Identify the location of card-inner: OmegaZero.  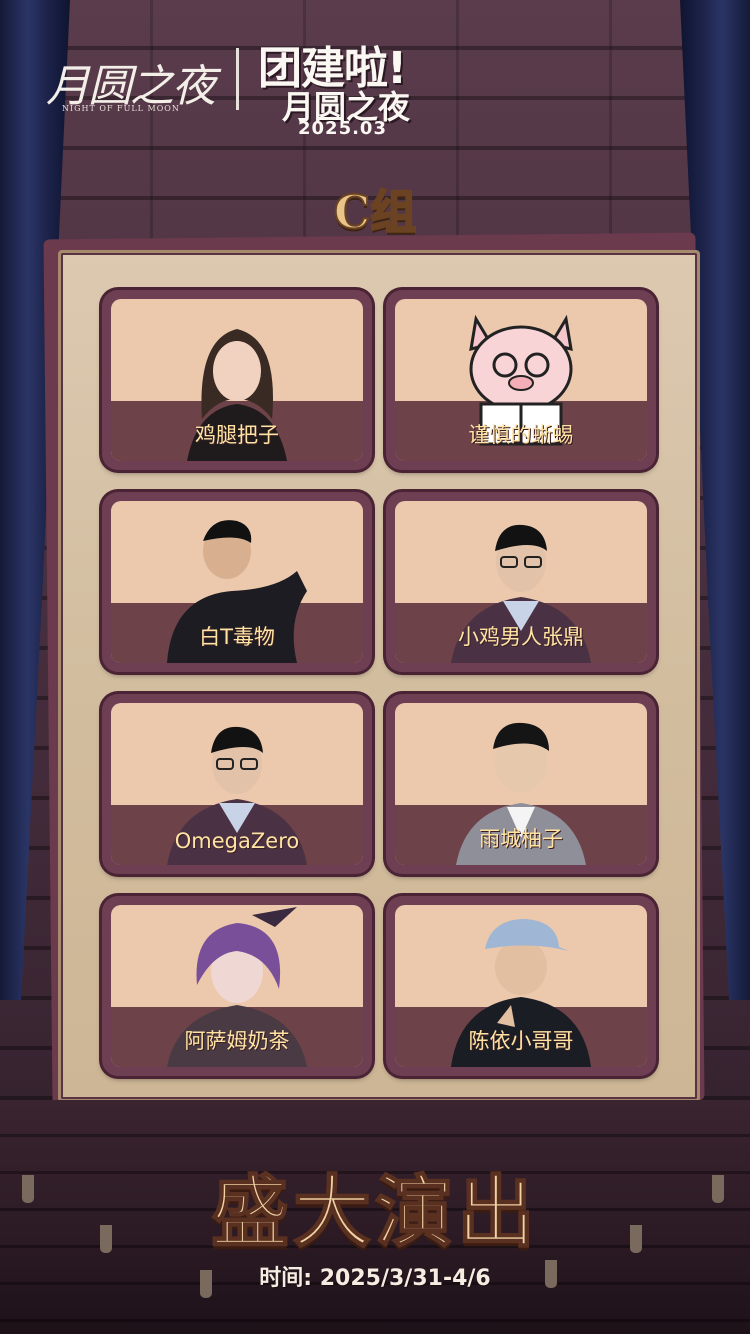
(237, 784).